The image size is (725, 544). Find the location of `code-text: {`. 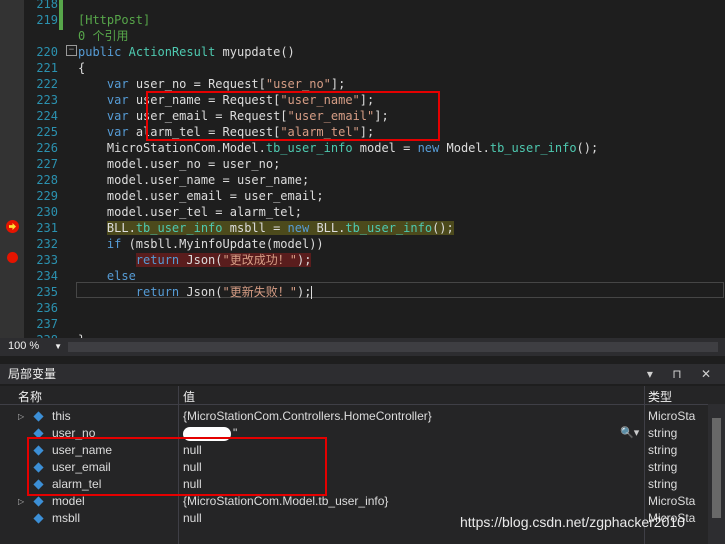

code-text: { is located at coordinates (81, 68).